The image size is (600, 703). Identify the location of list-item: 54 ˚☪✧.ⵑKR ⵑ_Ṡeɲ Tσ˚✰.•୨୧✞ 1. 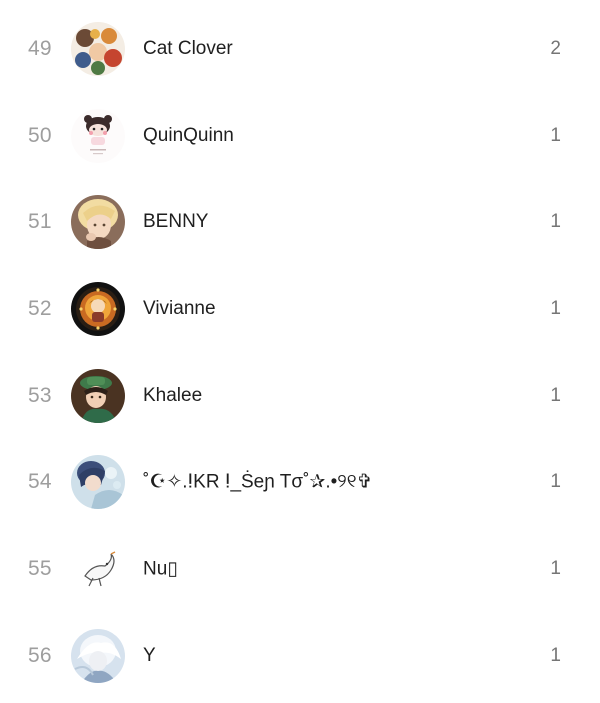
(300, 481).